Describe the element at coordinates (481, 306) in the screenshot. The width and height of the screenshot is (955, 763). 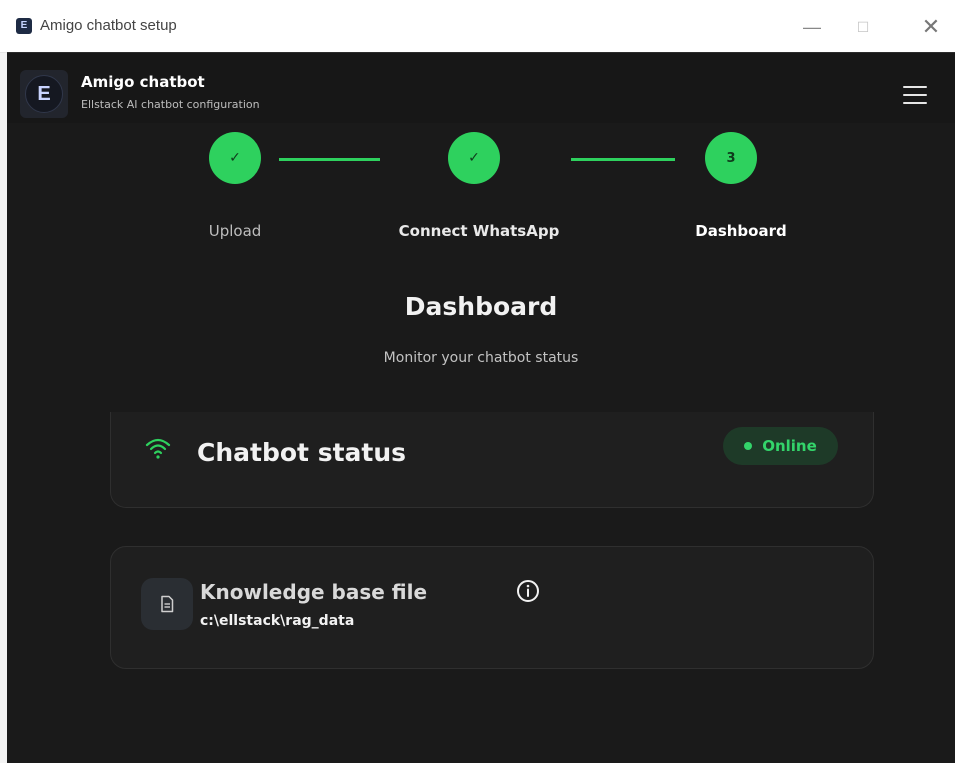
I see `page-title: Dashboard` at that location.